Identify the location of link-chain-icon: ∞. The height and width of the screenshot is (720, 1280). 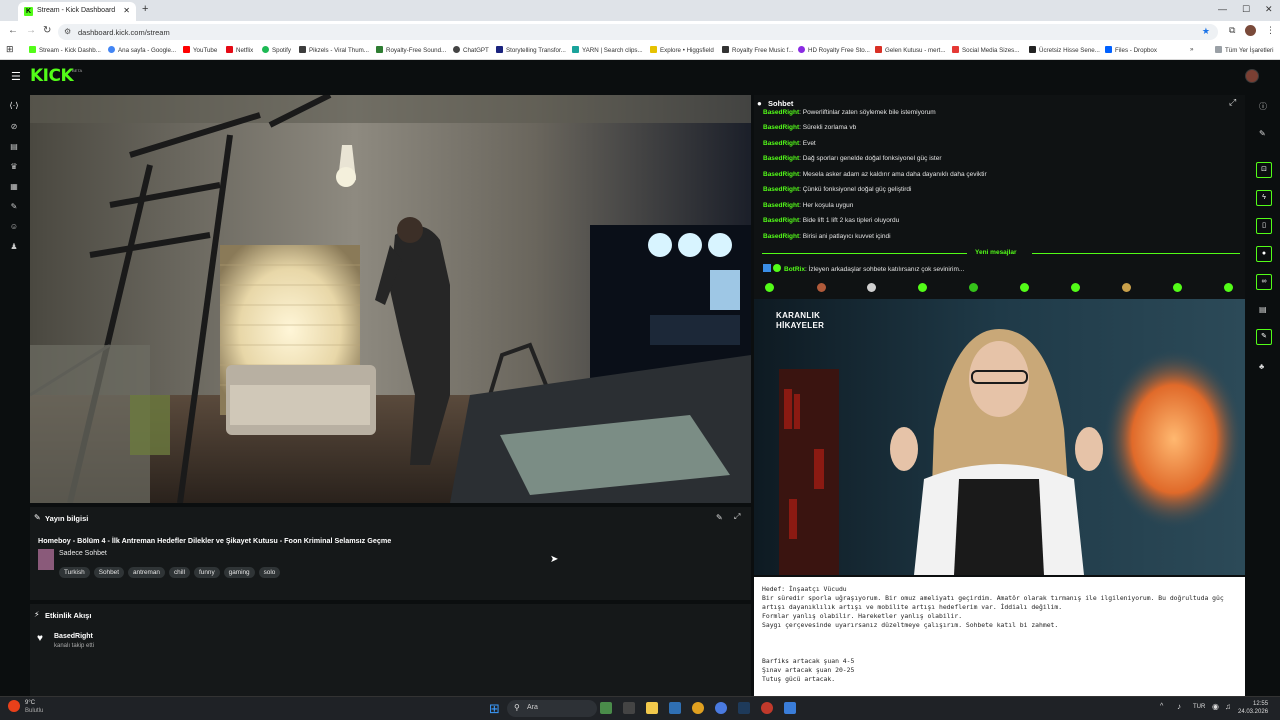
(1264, 282).